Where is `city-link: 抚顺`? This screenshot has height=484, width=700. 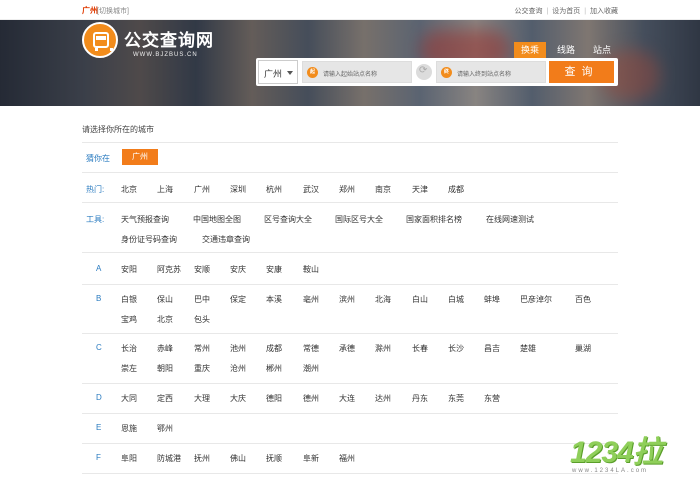
city-link: 抚顺 is located at coordinates (274, 458).